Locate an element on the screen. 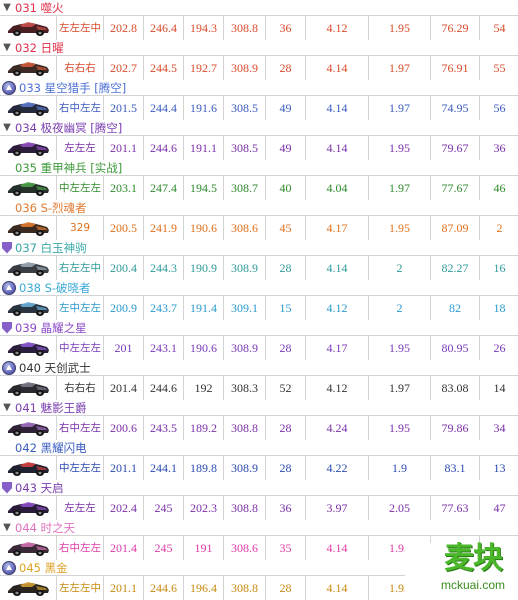 This screenshot has width=518, height=600. drift-pattern: 329 is located at coordinates (79, 228).